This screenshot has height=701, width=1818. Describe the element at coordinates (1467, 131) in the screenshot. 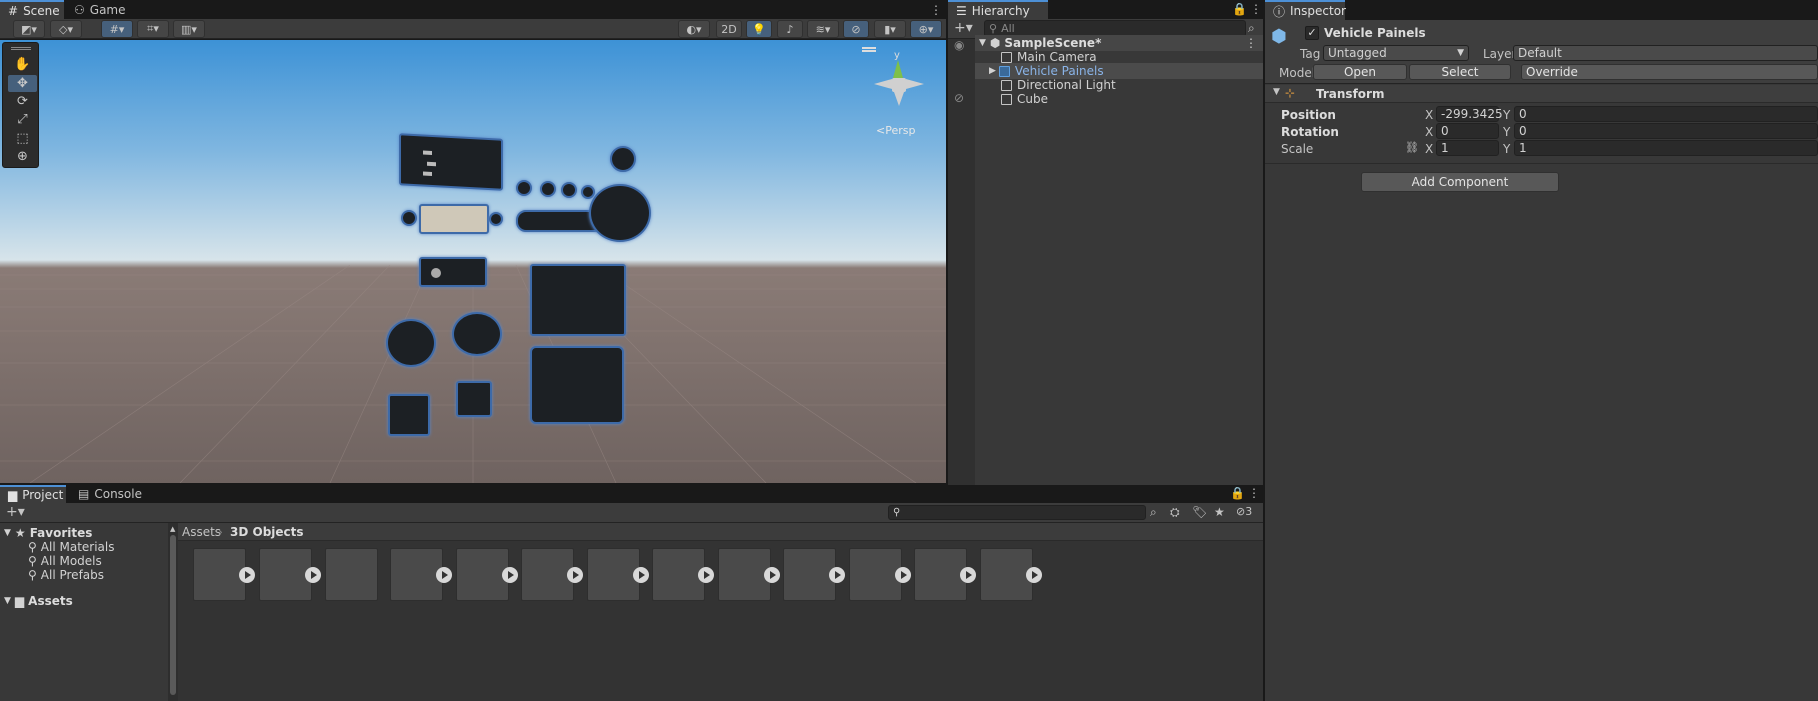

I see `rotation-x-field: 0` at that location.